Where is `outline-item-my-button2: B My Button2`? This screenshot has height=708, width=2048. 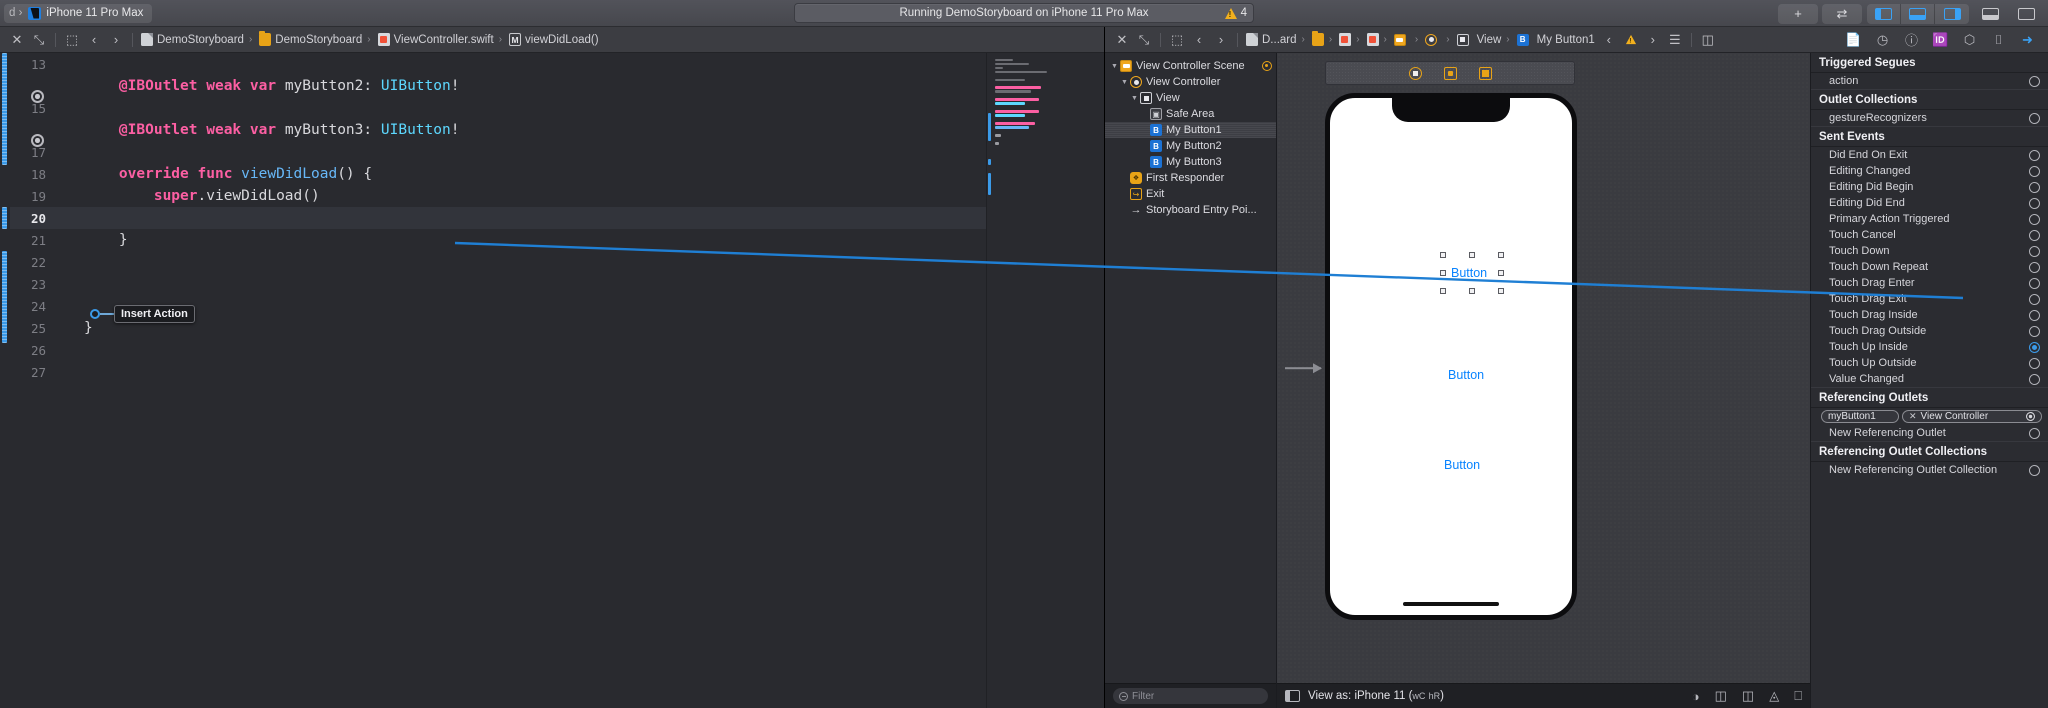 outline-item-my-button2: B My Button2 is located at coordinates (1190, 146).